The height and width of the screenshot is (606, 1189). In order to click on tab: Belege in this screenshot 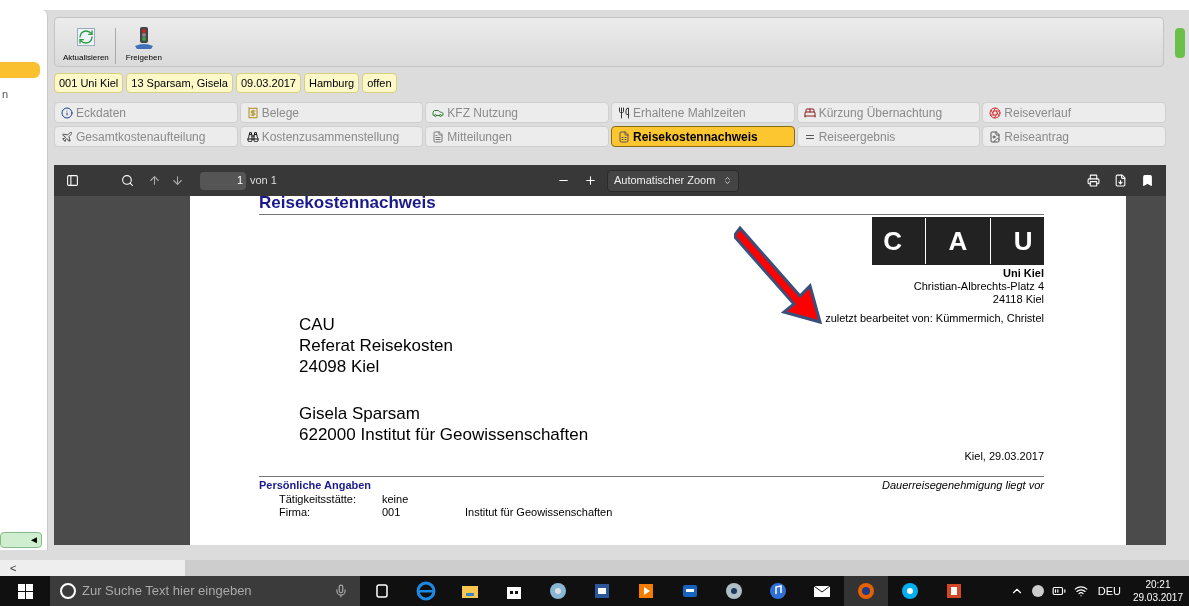, I will do `click(331, 112)`.